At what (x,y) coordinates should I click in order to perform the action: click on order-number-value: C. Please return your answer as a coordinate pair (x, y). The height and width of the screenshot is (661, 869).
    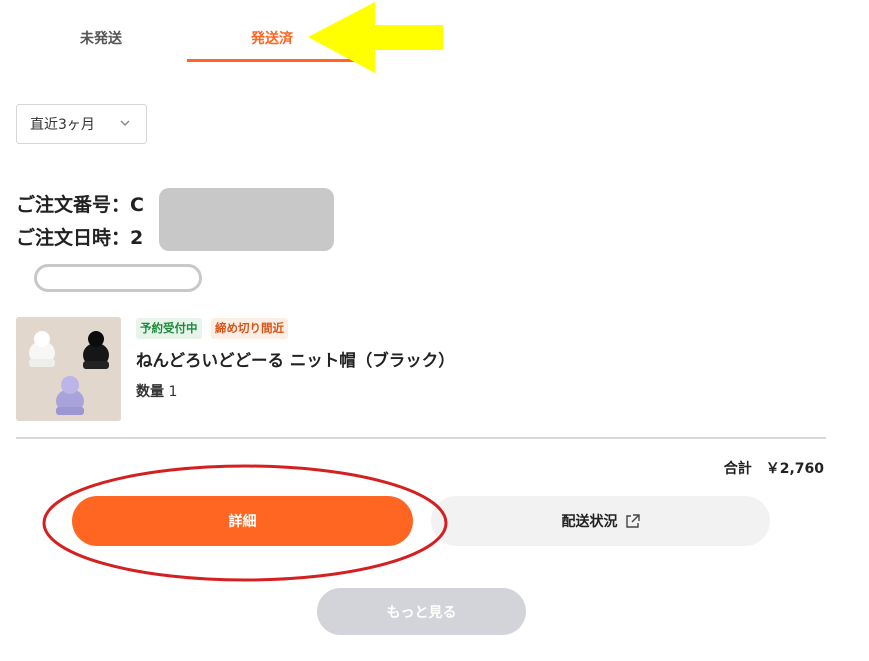
    Looking at the image, I should click on (137, 205).